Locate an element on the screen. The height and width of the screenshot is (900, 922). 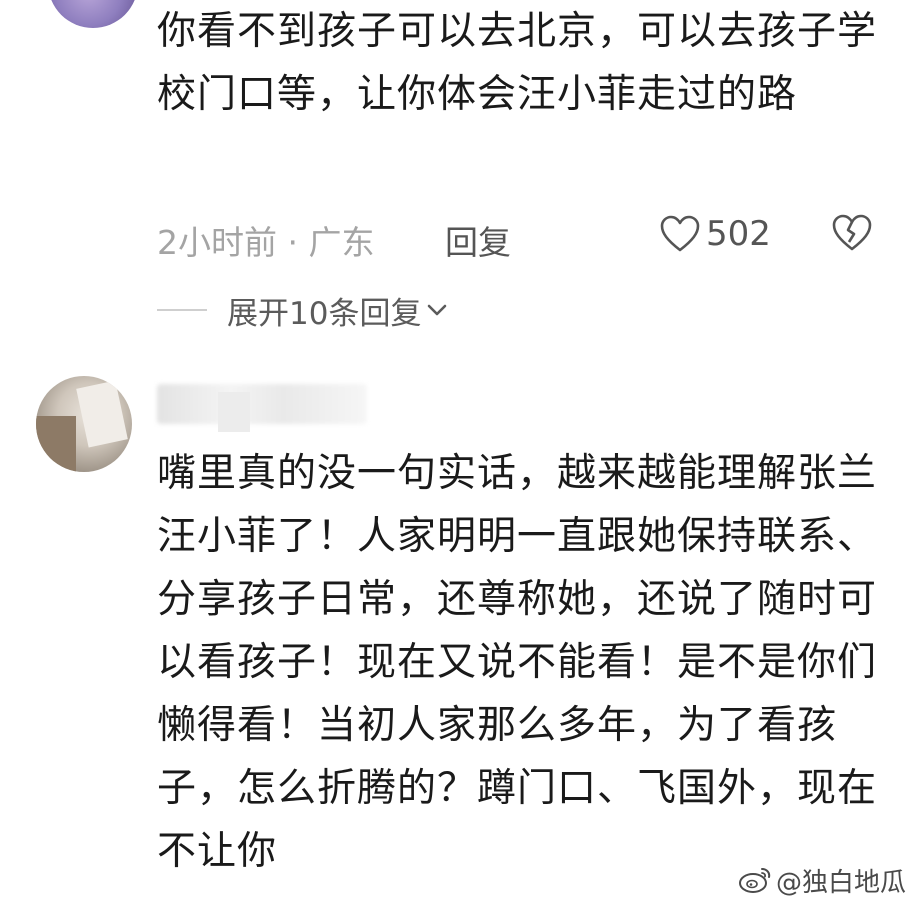
redaction-block is located at coordinates (234, 412).